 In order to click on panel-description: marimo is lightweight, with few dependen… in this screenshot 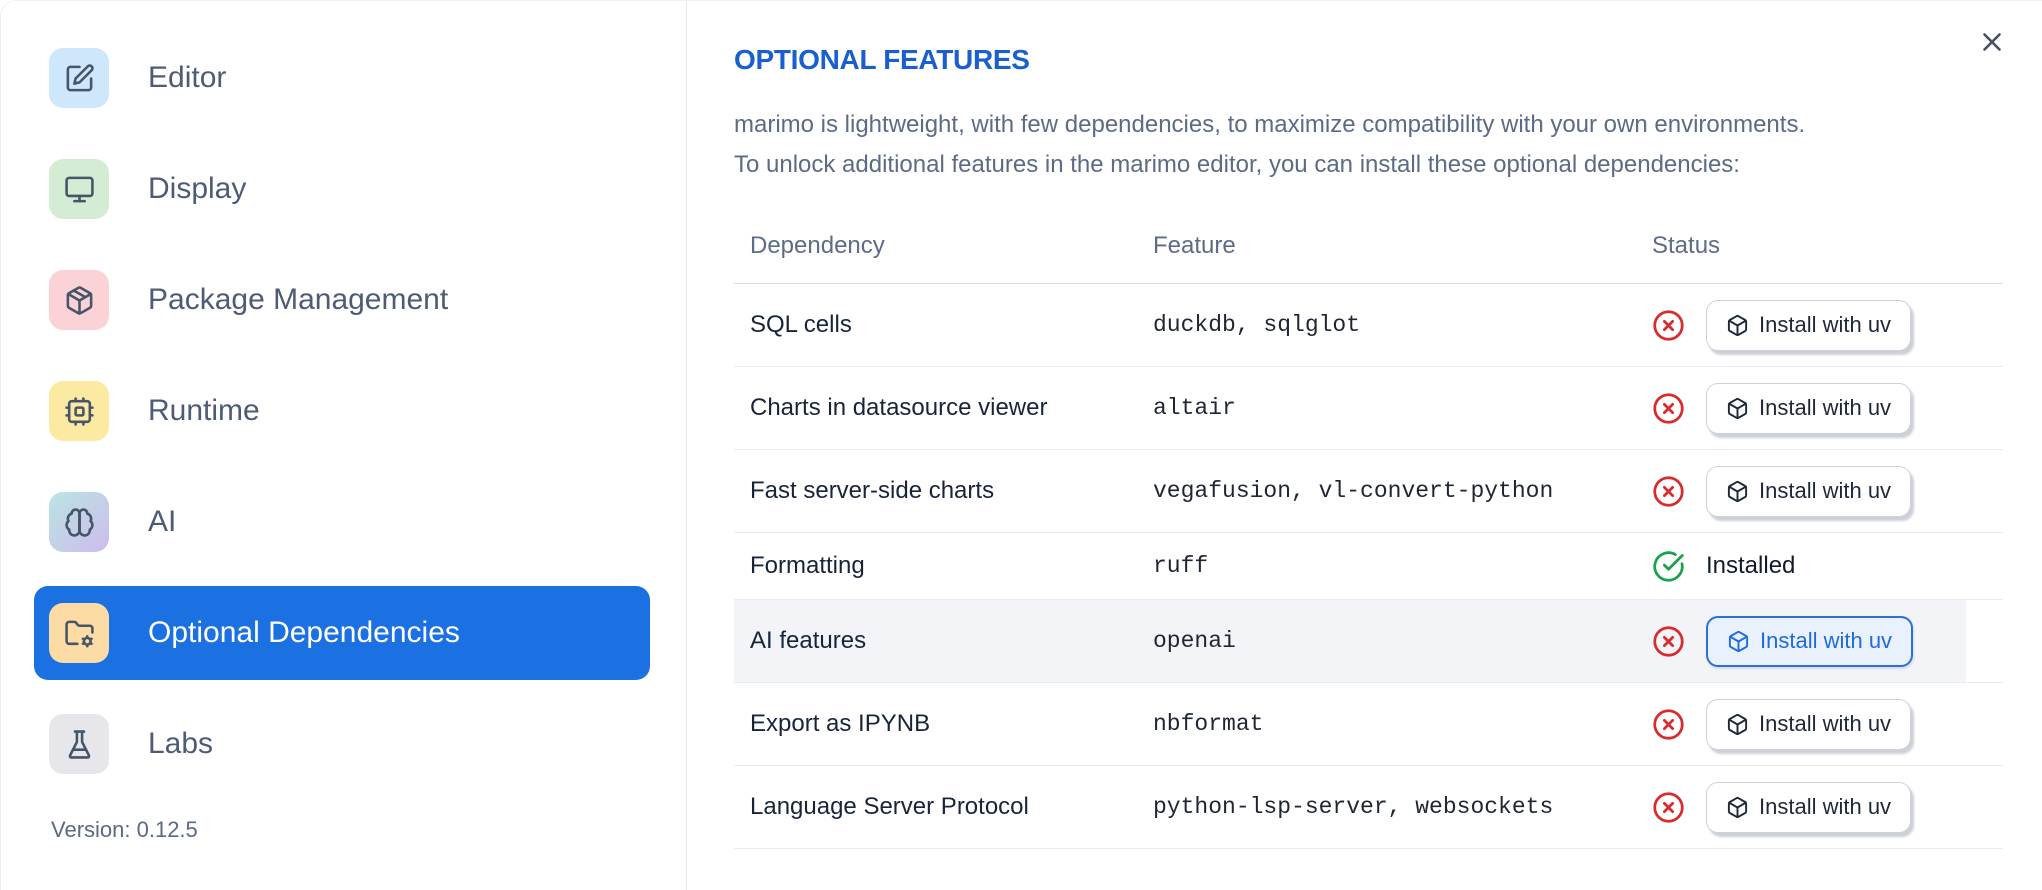, I will do `click(1368, 145)`.